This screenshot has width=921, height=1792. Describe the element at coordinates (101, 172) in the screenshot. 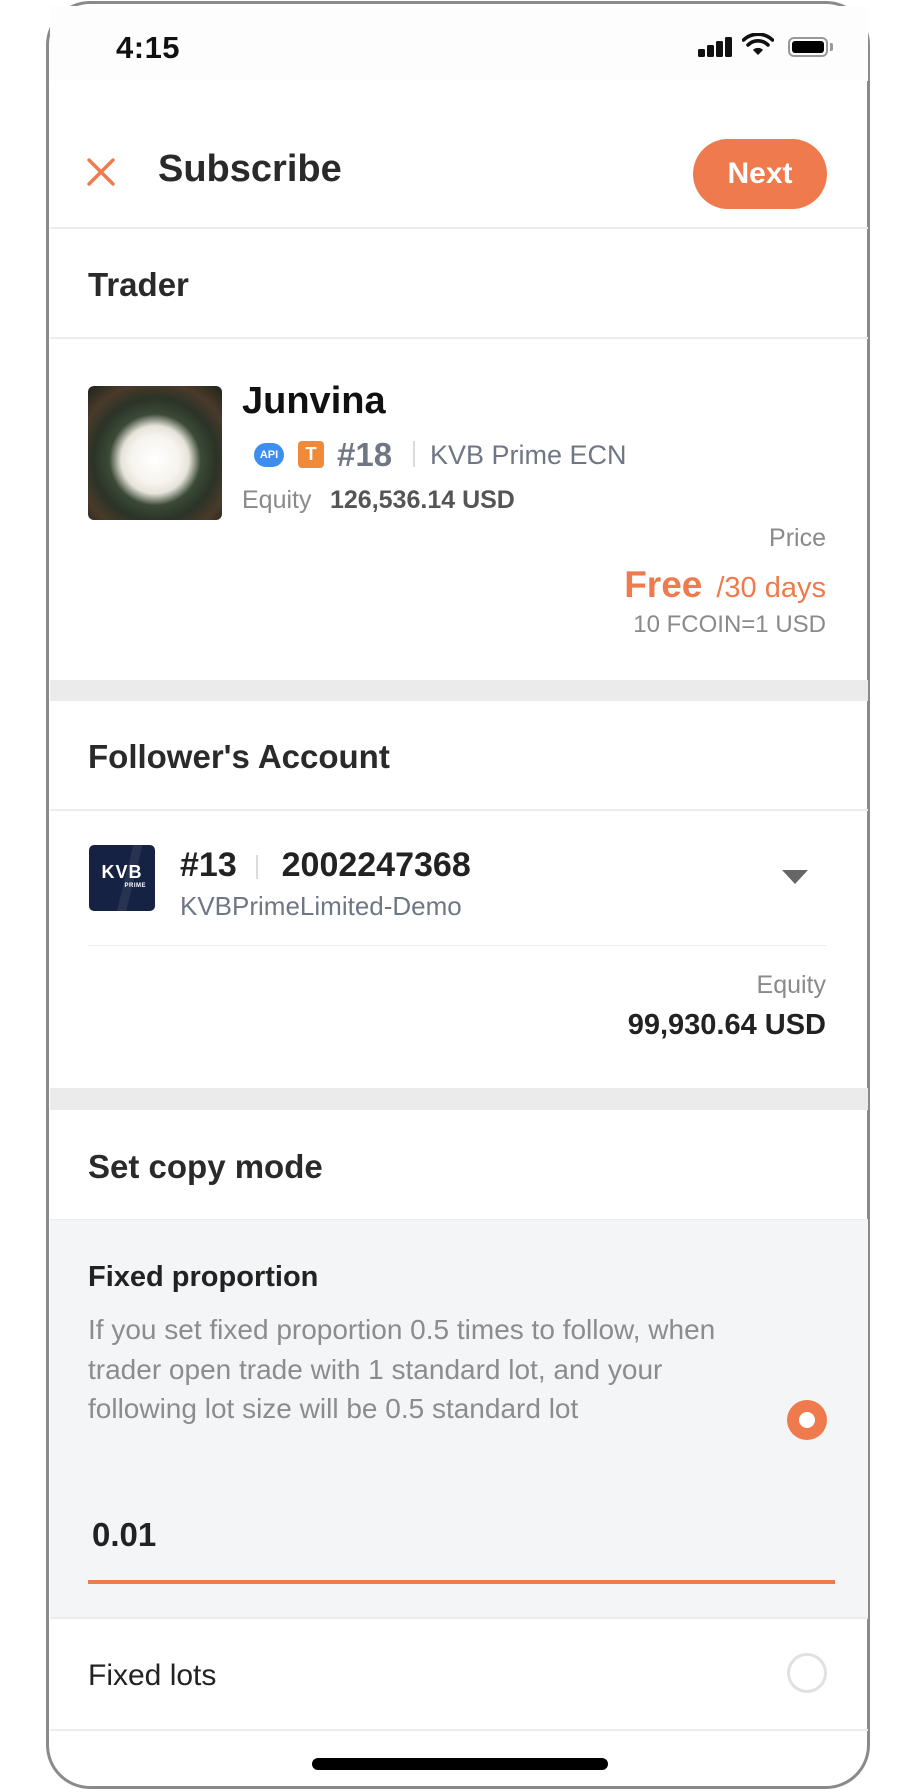

I see `close-icon` at that location.